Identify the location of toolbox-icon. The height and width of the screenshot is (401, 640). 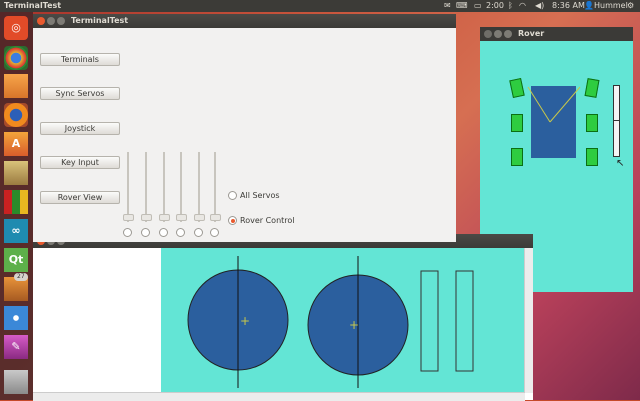
(16, 173).